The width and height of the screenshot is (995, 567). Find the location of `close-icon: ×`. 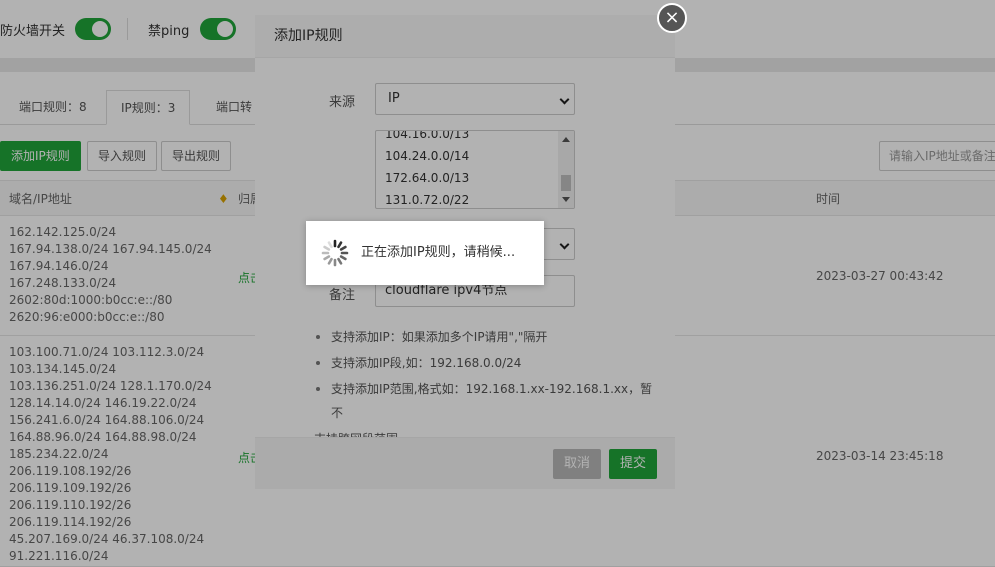

close-icon: × is located at coordinates (672, 18).